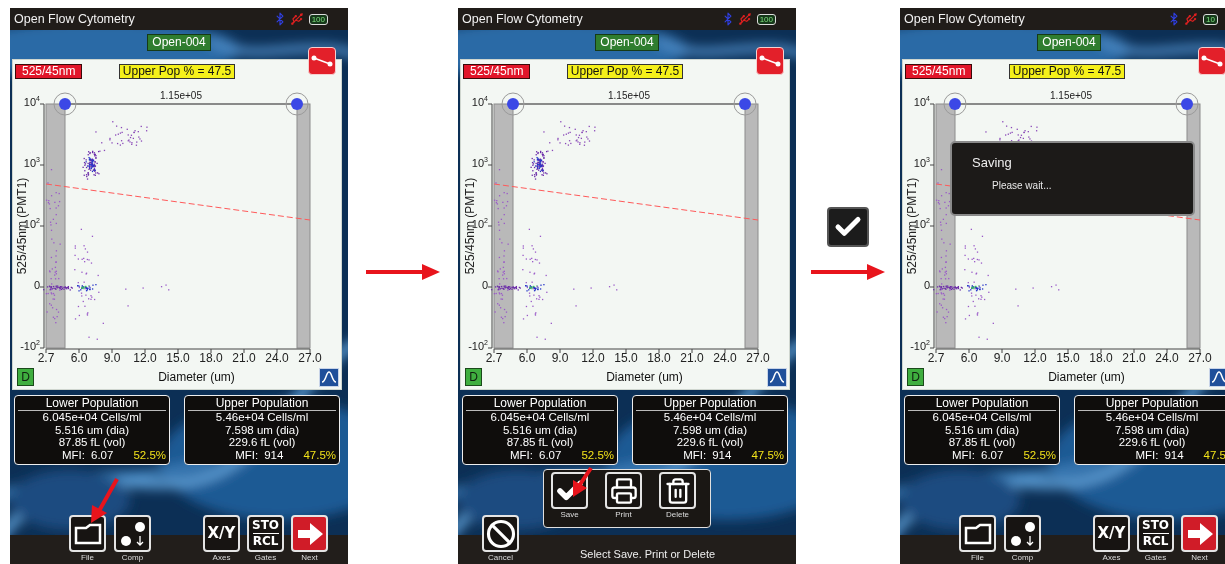 Image resolution: width=1225 pixels, height=564 pixels. I want to click on dots-arrow-icon, so click(132, 533).